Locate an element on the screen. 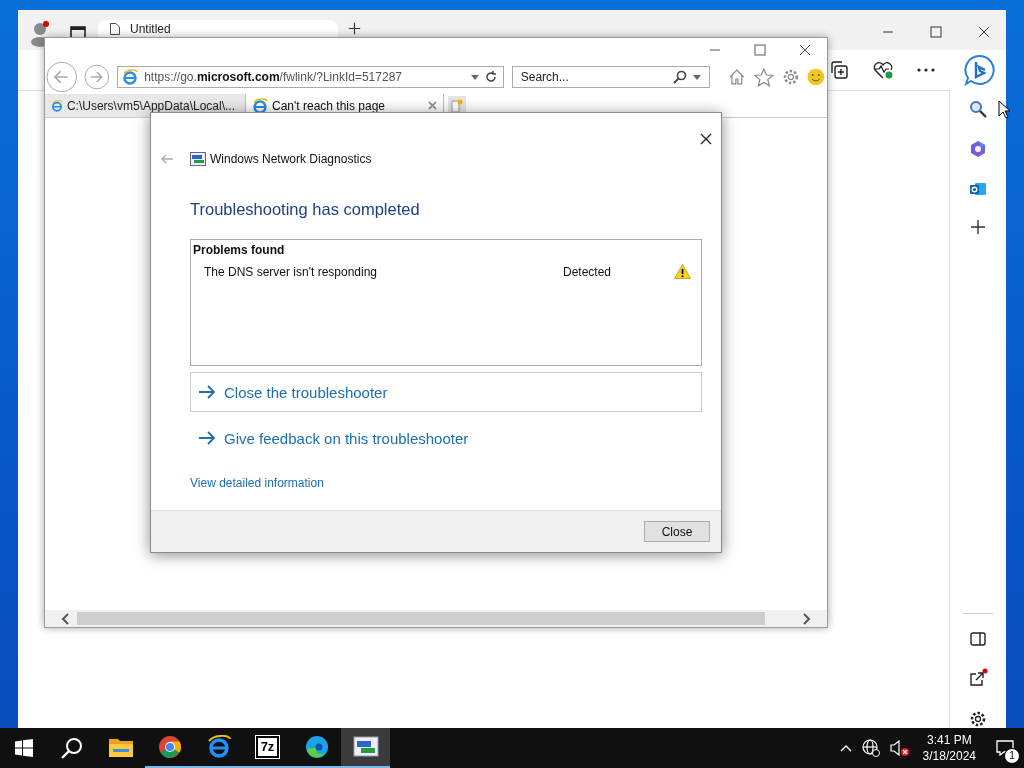 The image size is (1024, 768). command-link: Close the troubleshooter is located at coordinates (446, 392).